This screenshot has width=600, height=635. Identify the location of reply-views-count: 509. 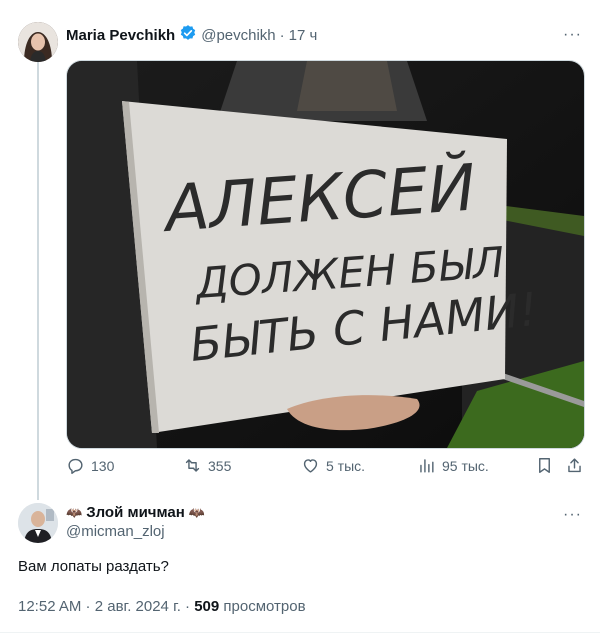
(206, 606).